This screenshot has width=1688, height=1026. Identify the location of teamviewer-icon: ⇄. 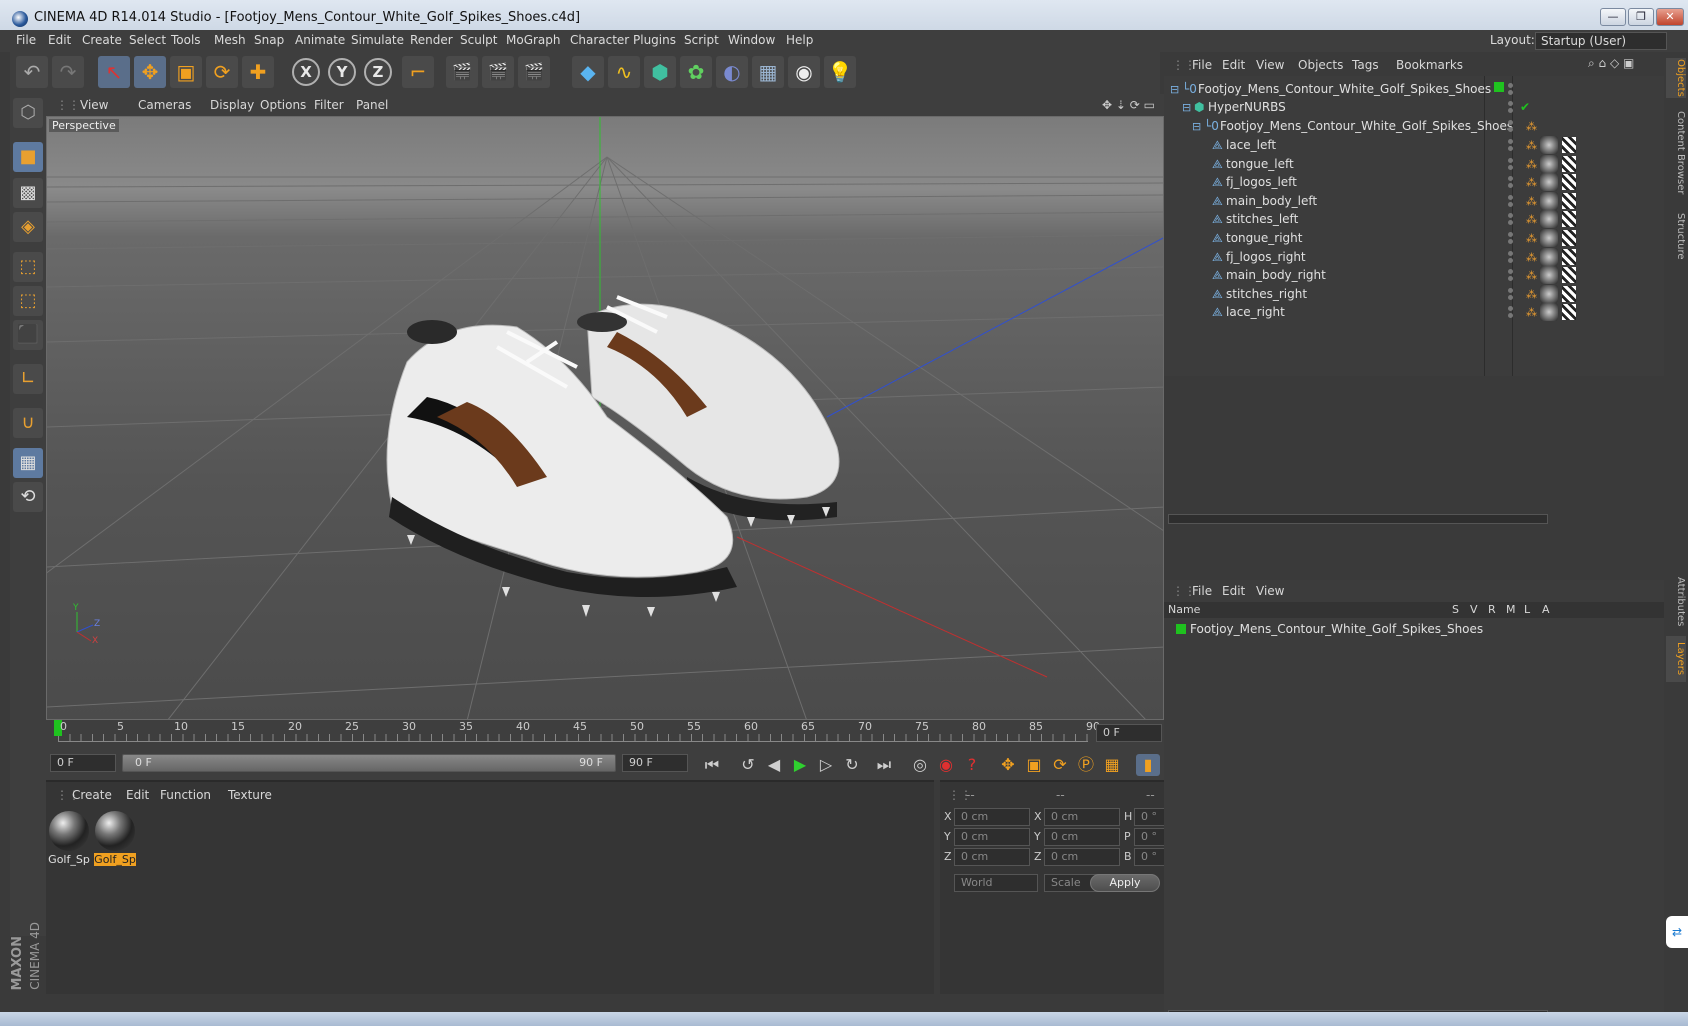
(1677, 932).